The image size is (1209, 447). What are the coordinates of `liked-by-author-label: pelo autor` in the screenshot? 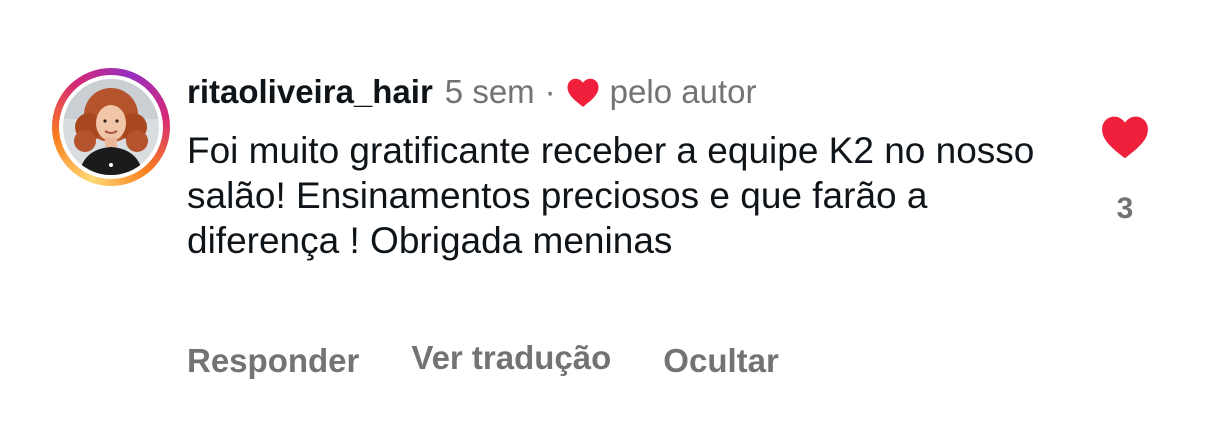 It's located at (683, 91).